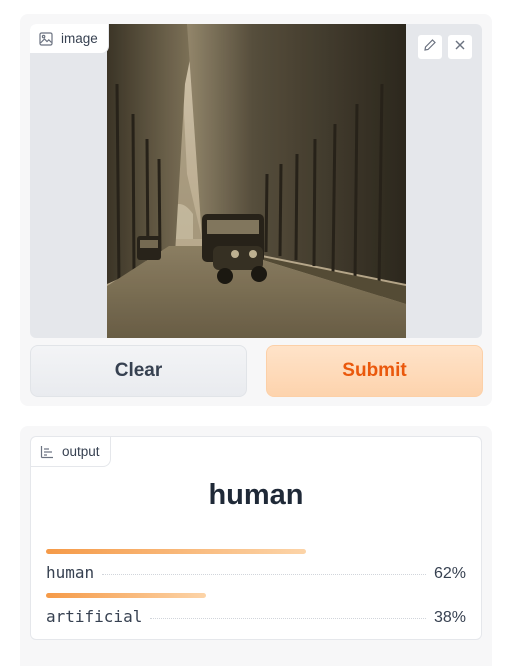  I want to click on output-block-label: output, so click(71, 452).